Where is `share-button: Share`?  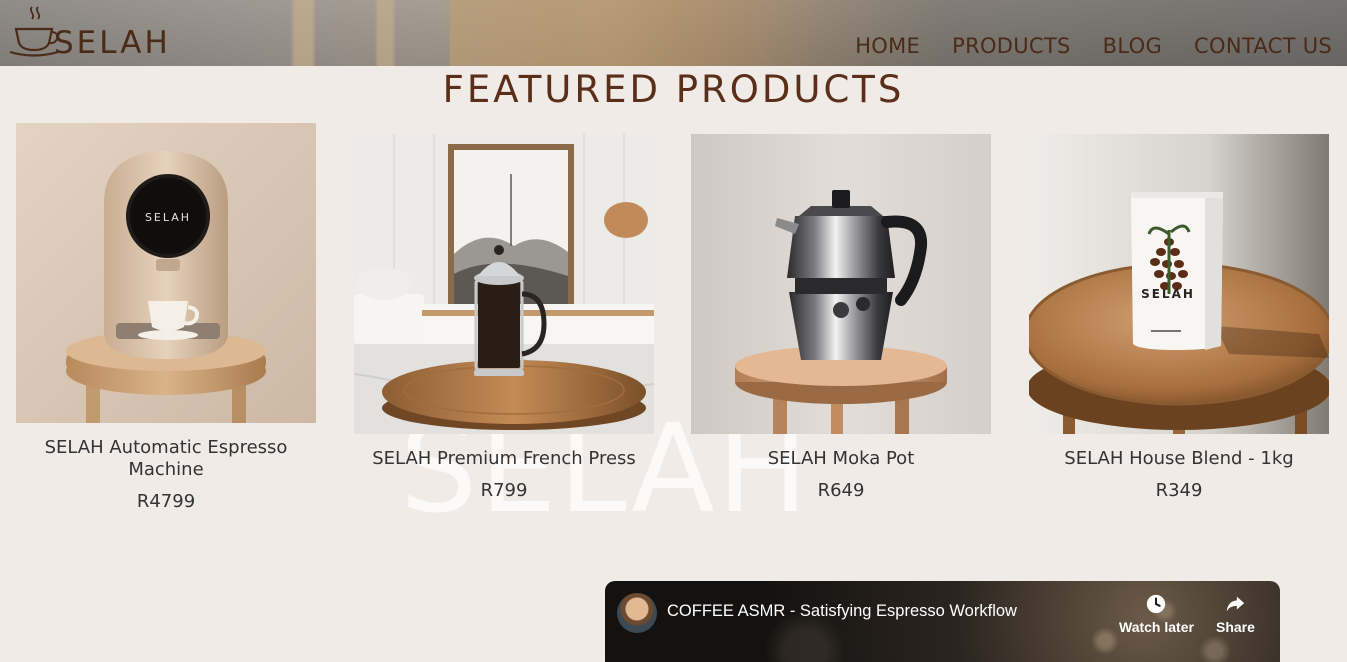 share-button: Share is located at coordinates (1235, 614).